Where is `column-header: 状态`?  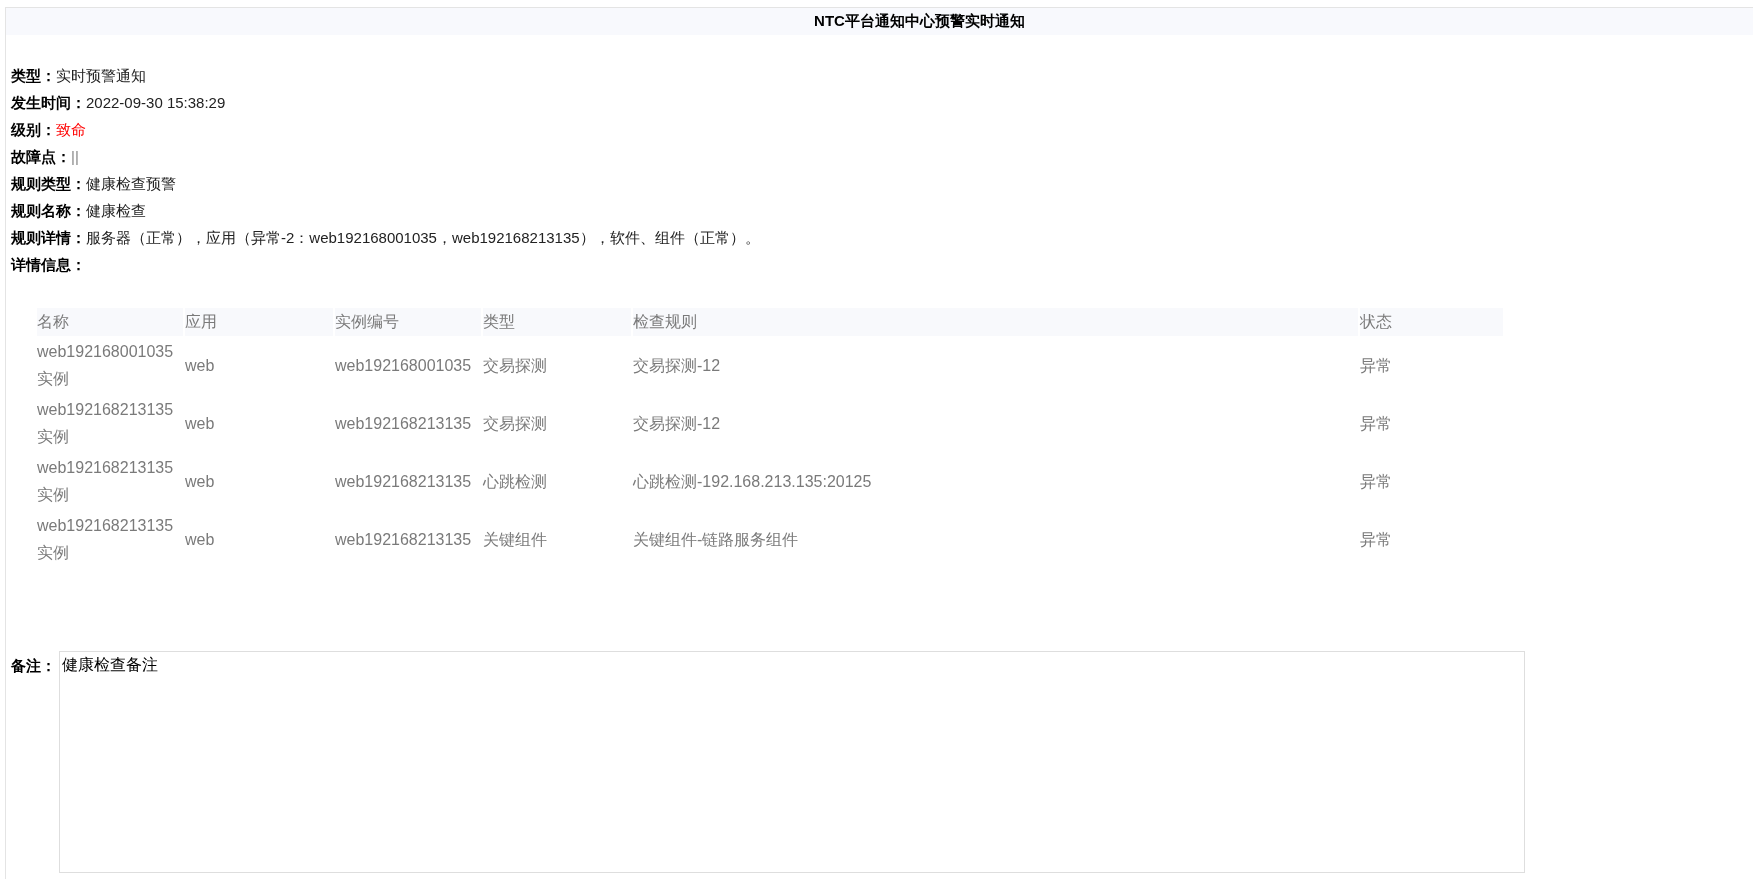 column-header: 状态 is located at coordinates (1431, 322).